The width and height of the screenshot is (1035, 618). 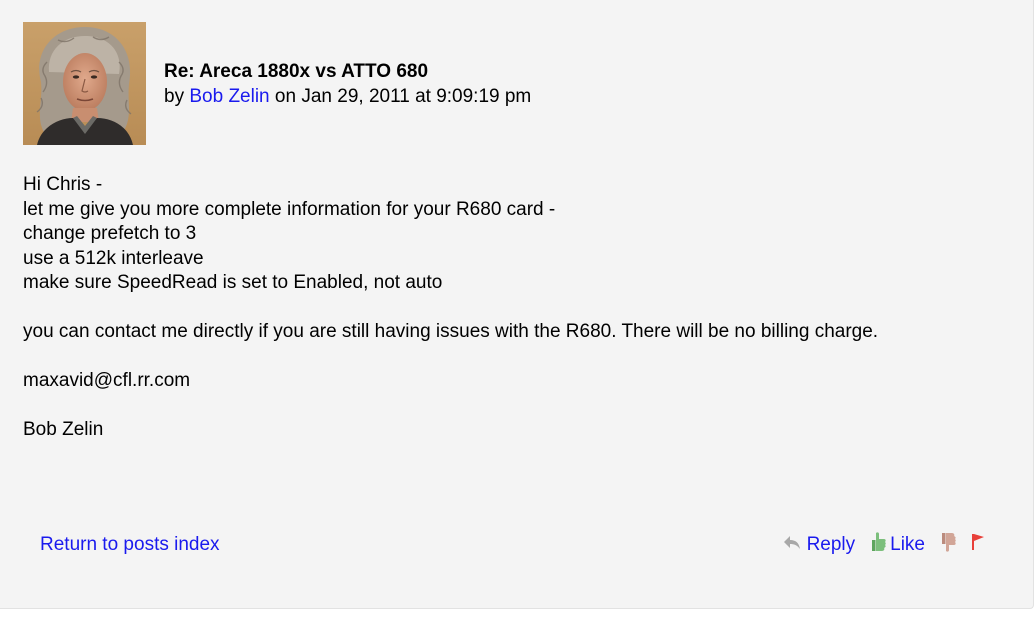 I want to click on reply-arrow-icon, so click(x=792, y=545).